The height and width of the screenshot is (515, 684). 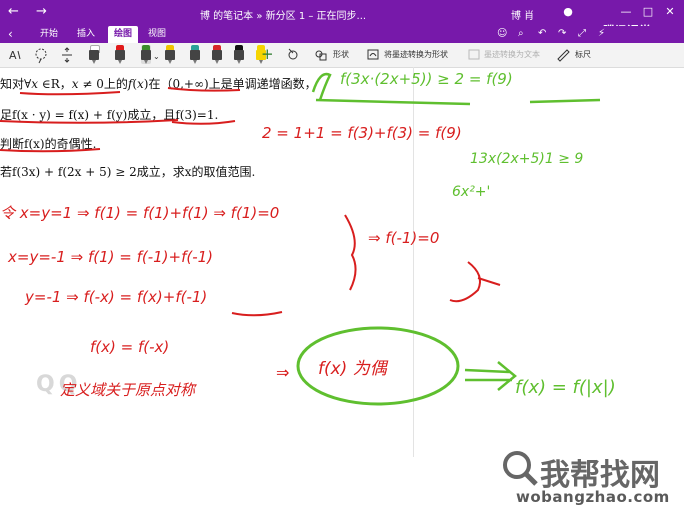 I want to click on pen-white, so click(x=94, y=54).